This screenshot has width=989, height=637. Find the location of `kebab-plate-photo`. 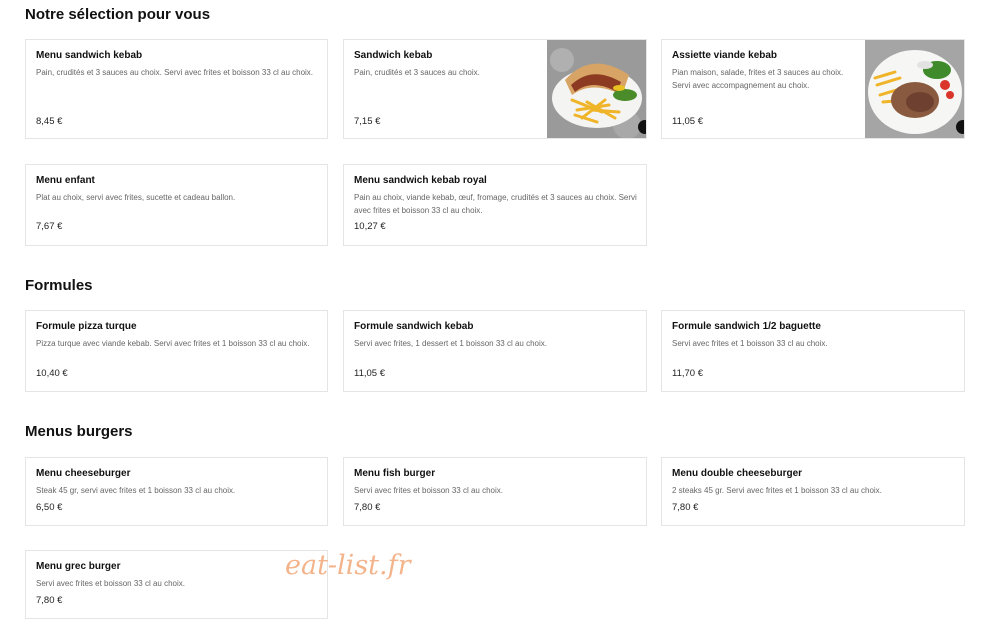

kebab-plate-photo is located at coordinates (914, 89).